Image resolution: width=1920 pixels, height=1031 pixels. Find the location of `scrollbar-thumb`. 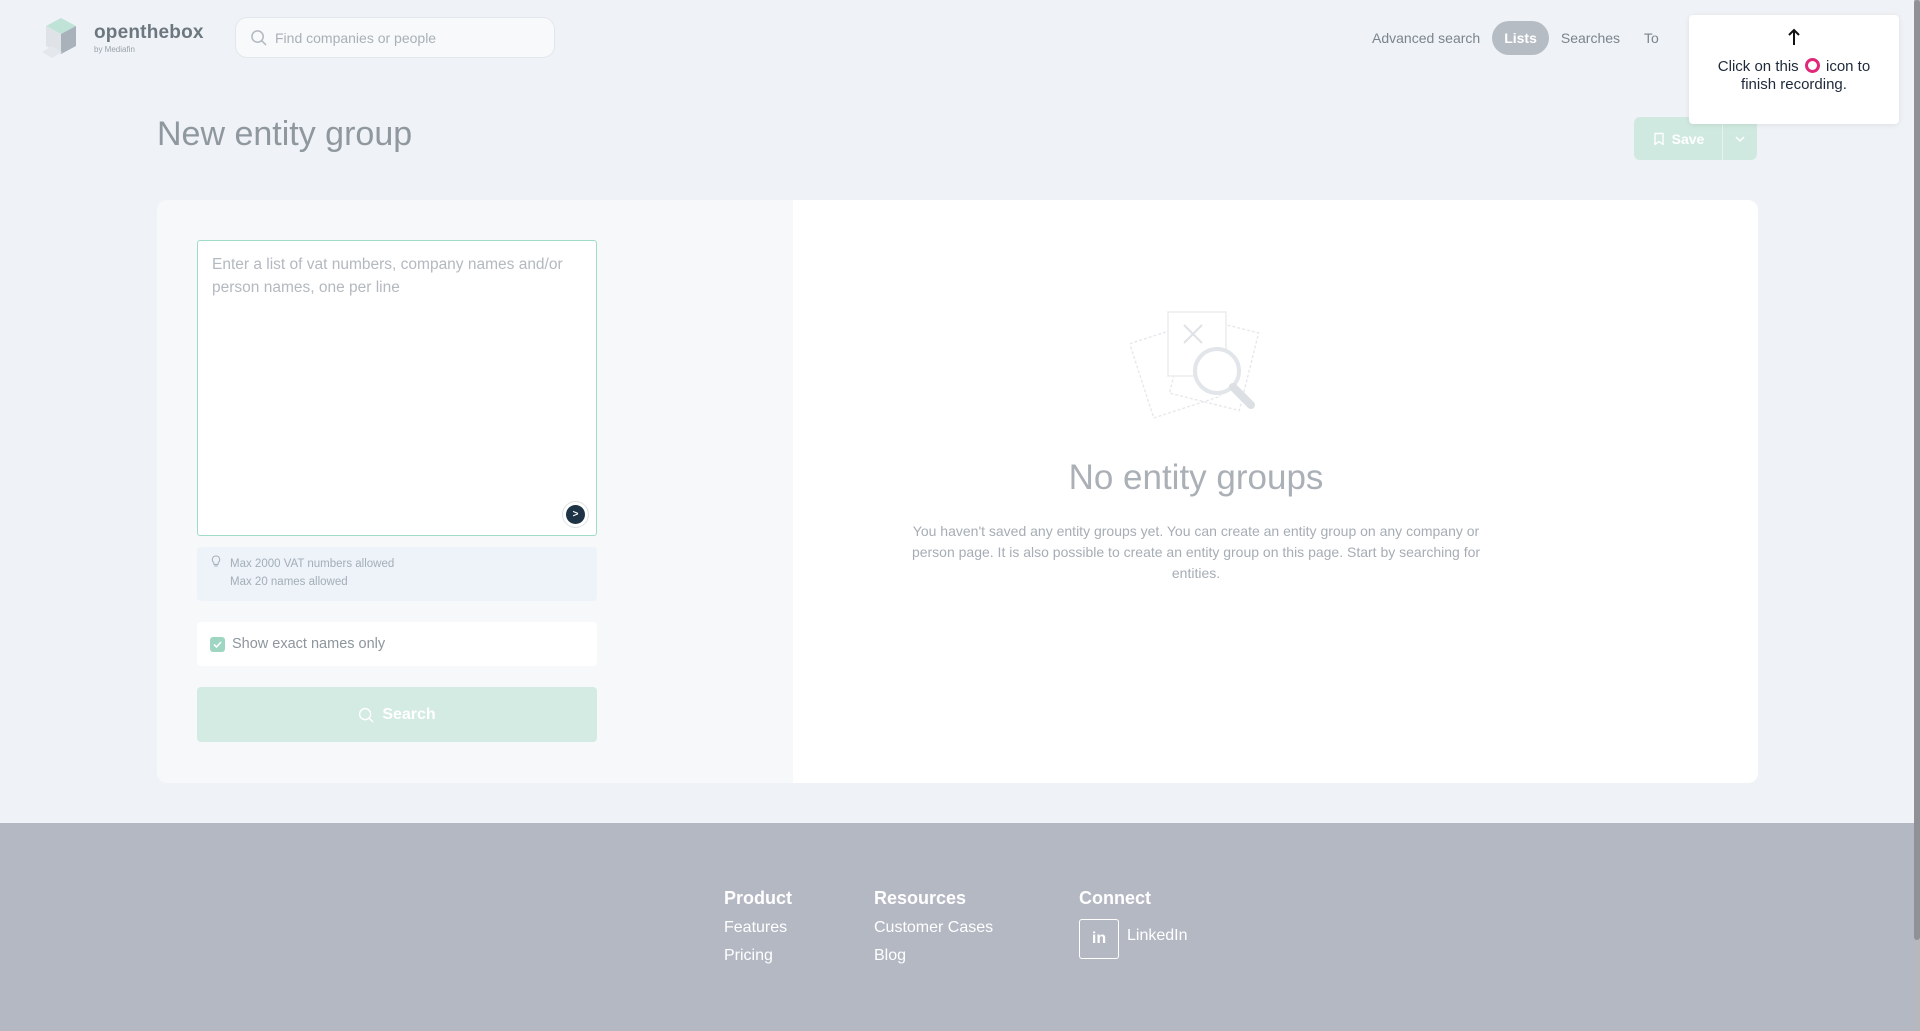

scrollbar-thumb is located at coordinates (1917, 470).